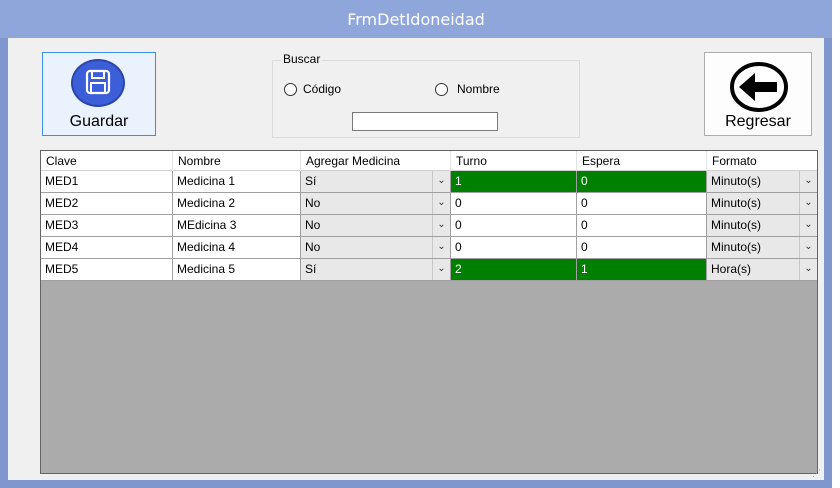  Describe the element at coordinates (302, 59) in the screenshot. I see `buscar-legend: Buscar` at that location.